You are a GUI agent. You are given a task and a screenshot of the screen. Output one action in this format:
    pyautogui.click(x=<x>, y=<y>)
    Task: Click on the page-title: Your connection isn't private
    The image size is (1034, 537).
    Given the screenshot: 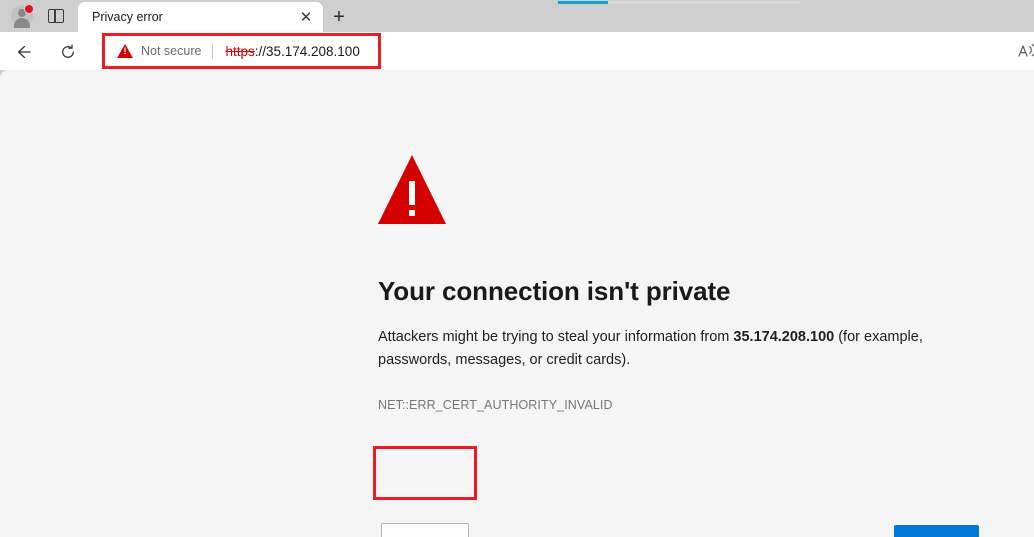 What is the action you would take?
    pyautogui.click(x=554, y=291)
    